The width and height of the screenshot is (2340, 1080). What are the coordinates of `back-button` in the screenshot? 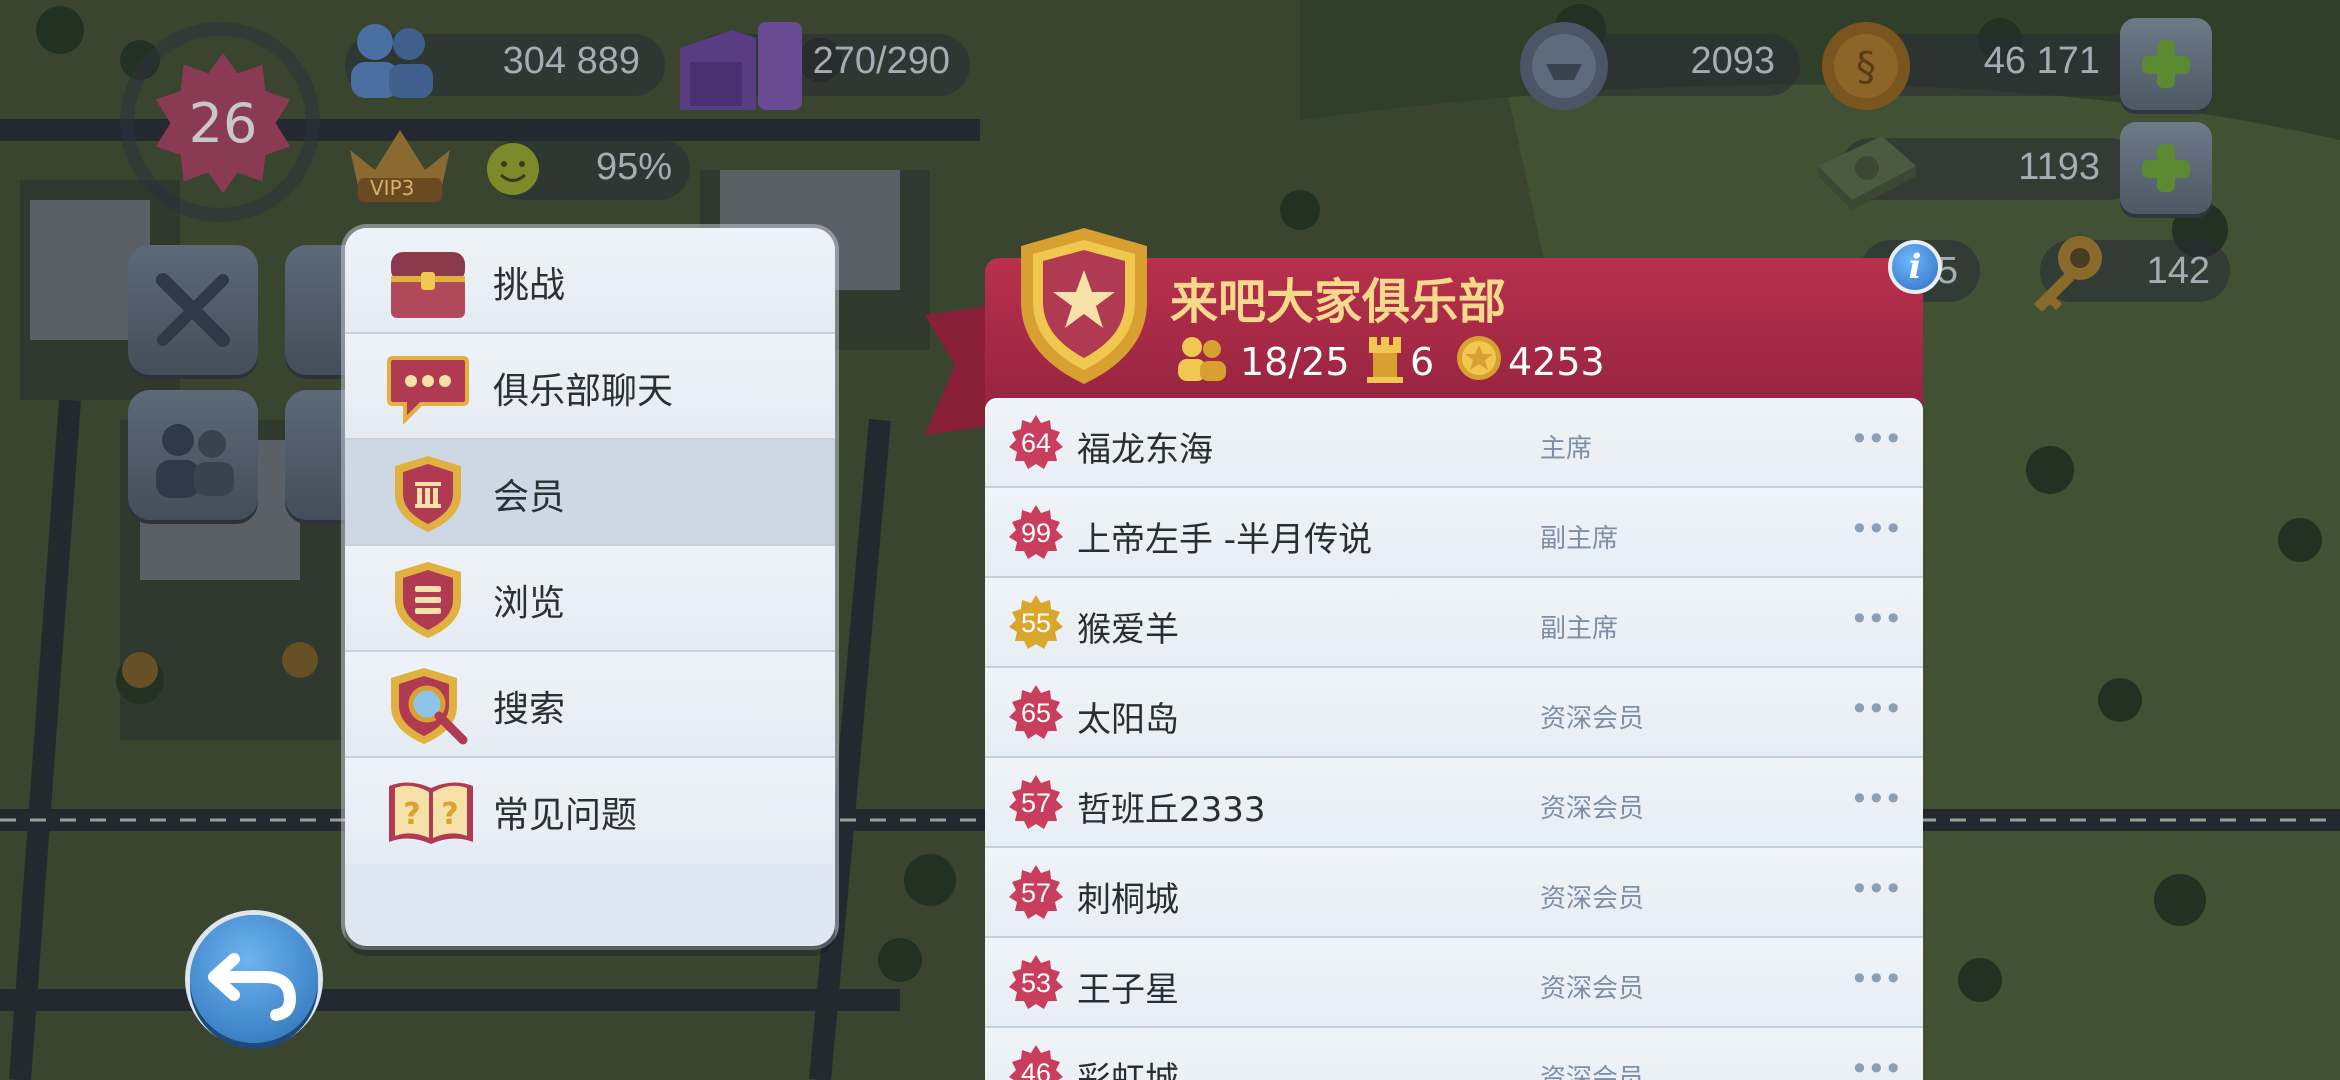 It's located at (254, 979).